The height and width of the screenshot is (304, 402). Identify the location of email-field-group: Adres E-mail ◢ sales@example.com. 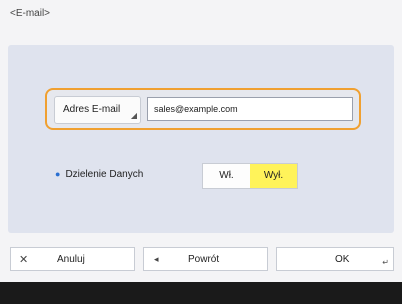
(203, 109).